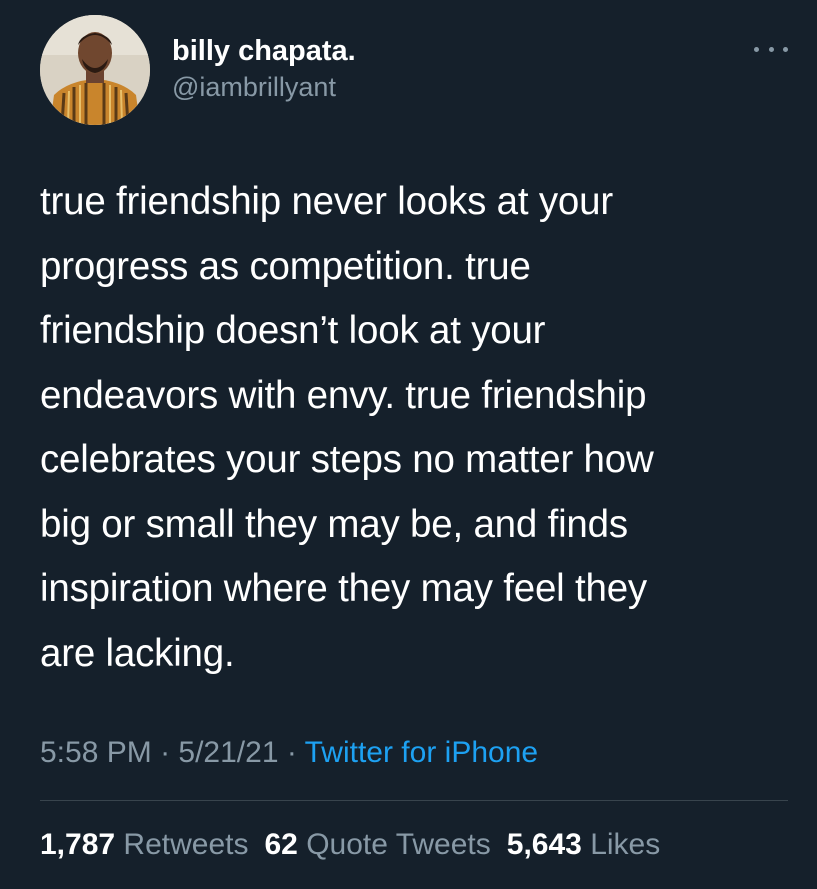 The image size is (817, 889). Describe the element at coordinates (544, 844) in the screenshot. I see `likes-count: 5,643` at that location.